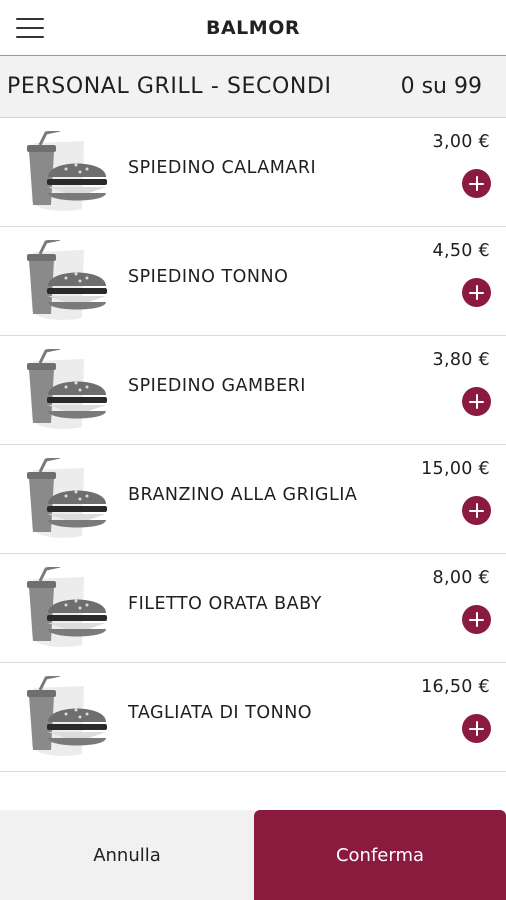  I want to click on confirm-button: Conferma, so click(380, 855).